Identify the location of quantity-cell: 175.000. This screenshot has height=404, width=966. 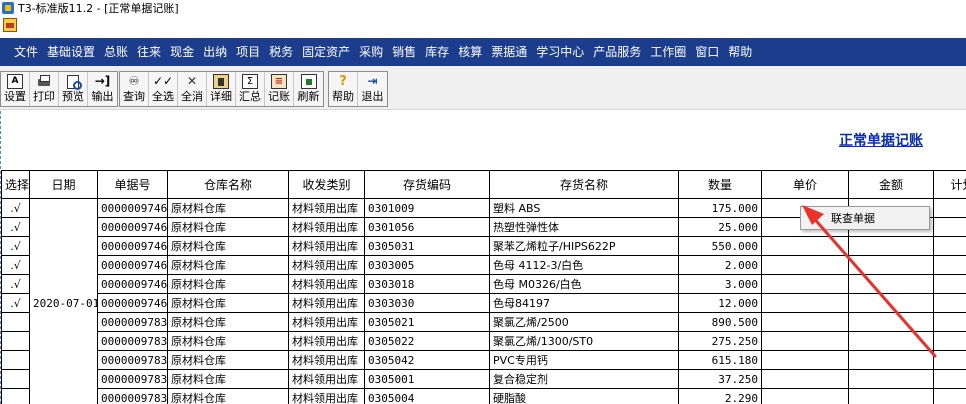
(720, 208).